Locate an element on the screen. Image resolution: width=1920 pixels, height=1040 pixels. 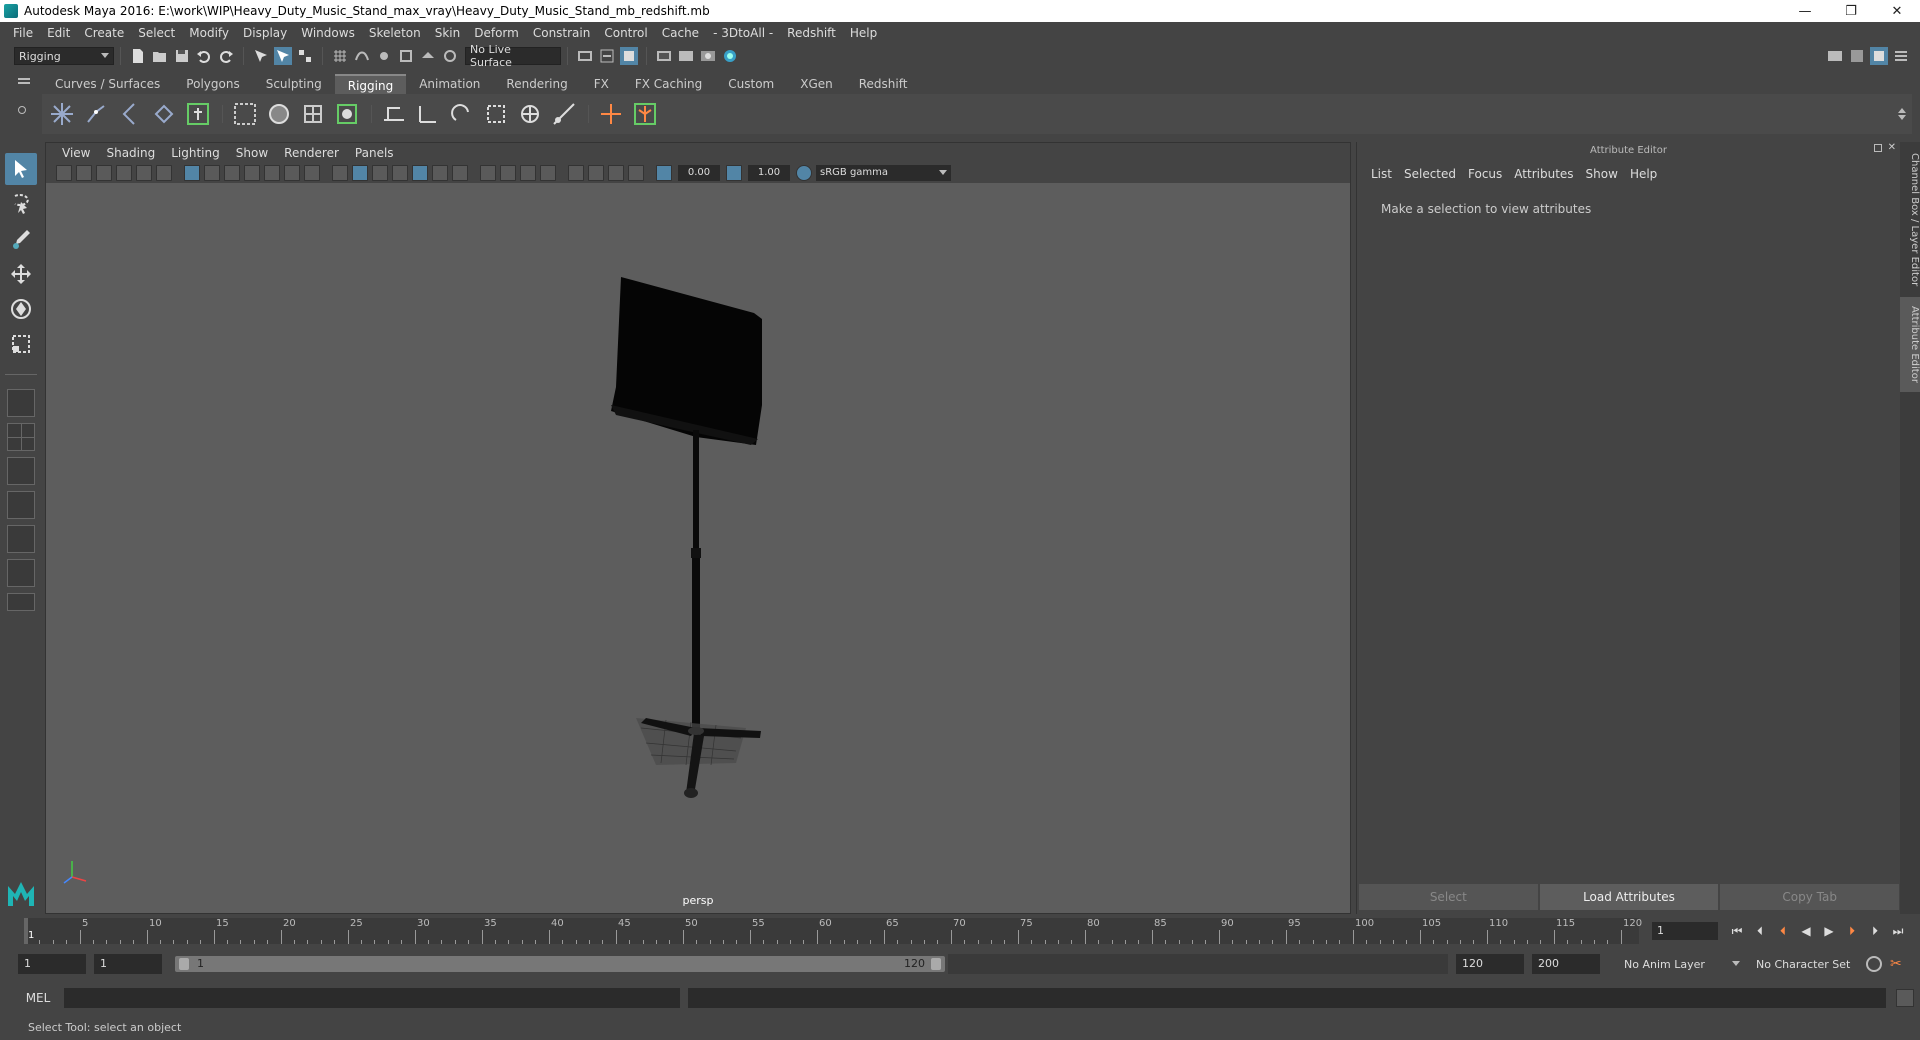
close-button: ✕ is located at coordinates (1897, 11).